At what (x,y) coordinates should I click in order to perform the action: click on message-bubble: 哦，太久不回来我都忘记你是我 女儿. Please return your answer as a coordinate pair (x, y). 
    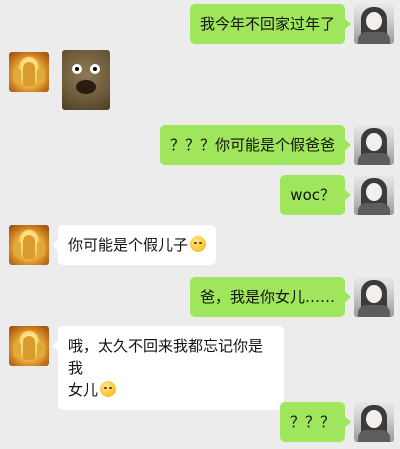
    Looking at the image, I should click on (168, 368).